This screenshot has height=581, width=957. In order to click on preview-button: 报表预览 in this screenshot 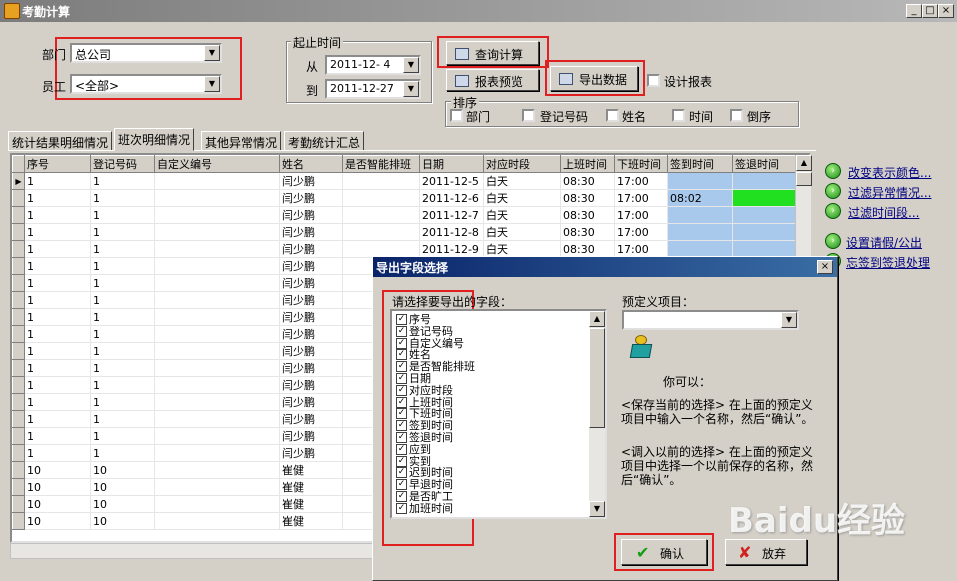, I will do `click(492, 80)`.